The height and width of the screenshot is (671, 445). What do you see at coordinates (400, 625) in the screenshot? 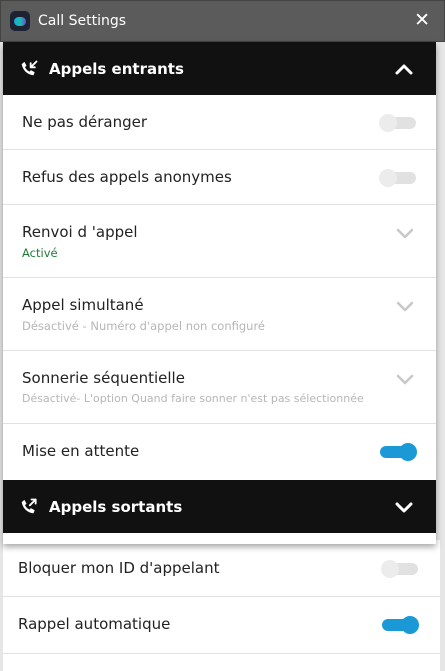
I see `auto-callback-toggle` at bounding box center [400, 625].